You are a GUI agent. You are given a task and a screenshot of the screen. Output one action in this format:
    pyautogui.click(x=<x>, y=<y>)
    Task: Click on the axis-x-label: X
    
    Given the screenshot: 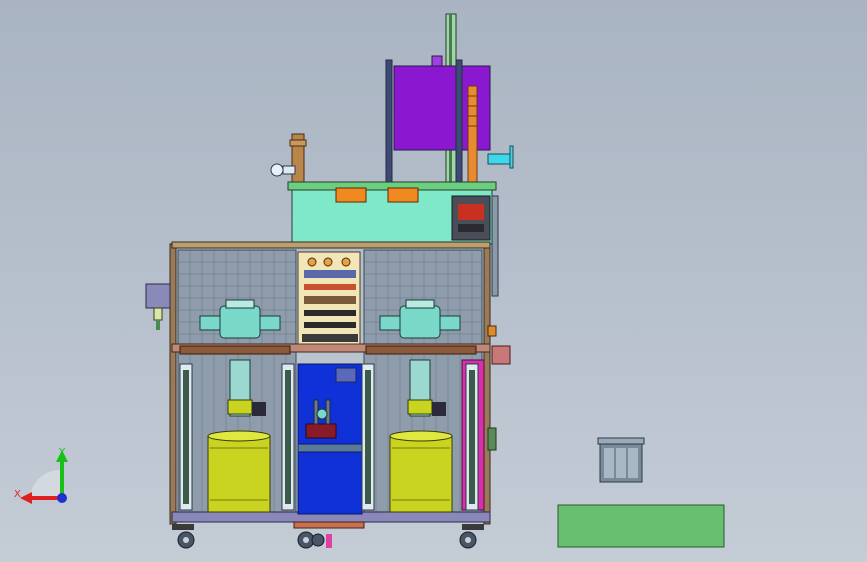 What is the action you would take?
    pyautogui.click(x=17, y=494)
    